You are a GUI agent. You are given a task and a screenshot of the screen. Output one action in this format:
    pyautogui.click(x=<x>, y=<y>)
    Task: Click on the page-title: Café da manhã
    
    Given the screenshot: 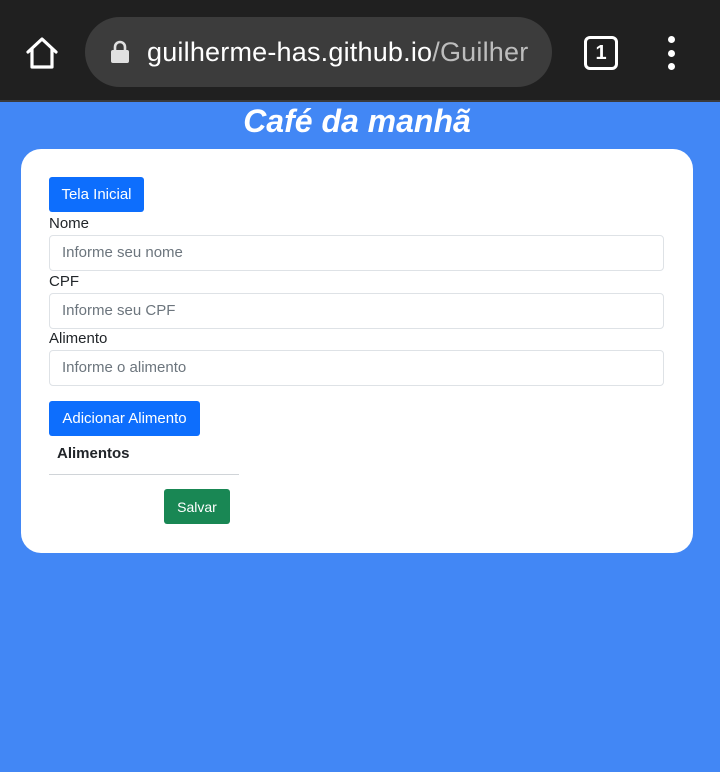 What is the action you would take?
    pyautogui.click(x=357, y=121)
    